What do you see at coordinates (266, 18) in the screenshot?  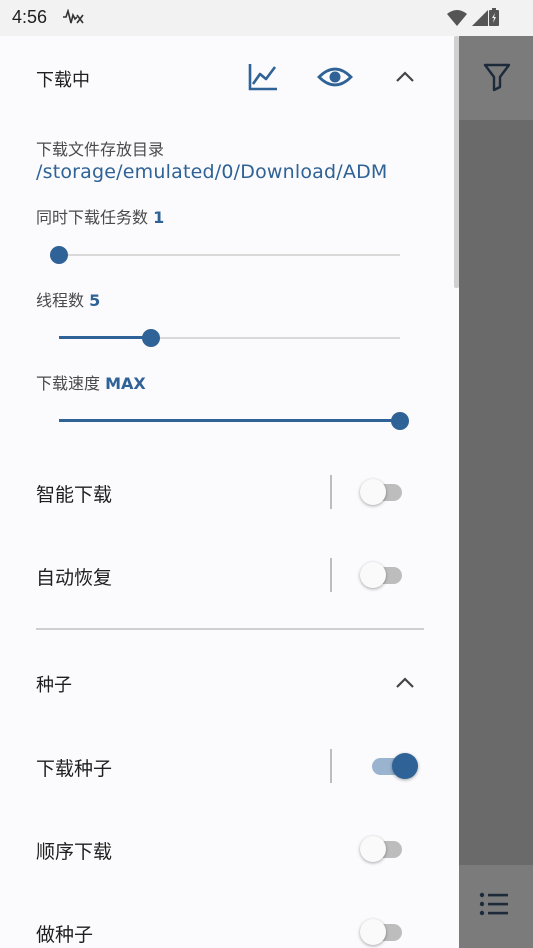 I see `status-bar: 4:56` at bounding box center [266, 18].